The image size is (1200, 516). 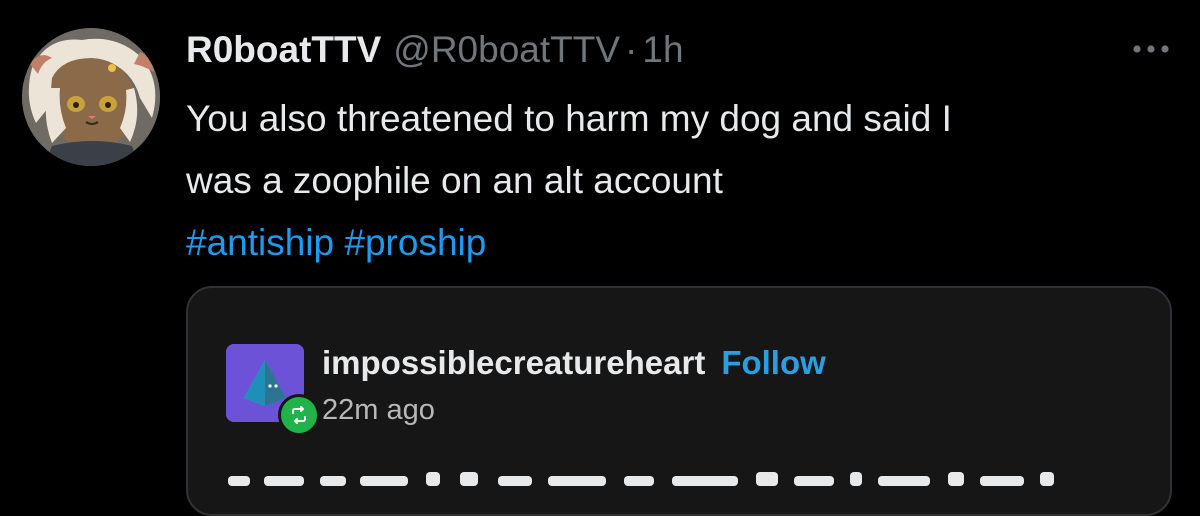 What do you see at coordinates (454, 180) in the screenshot?
I see `tweet-text-line-2: was a zoophile on an alt account` at bounding box center [454, 180].